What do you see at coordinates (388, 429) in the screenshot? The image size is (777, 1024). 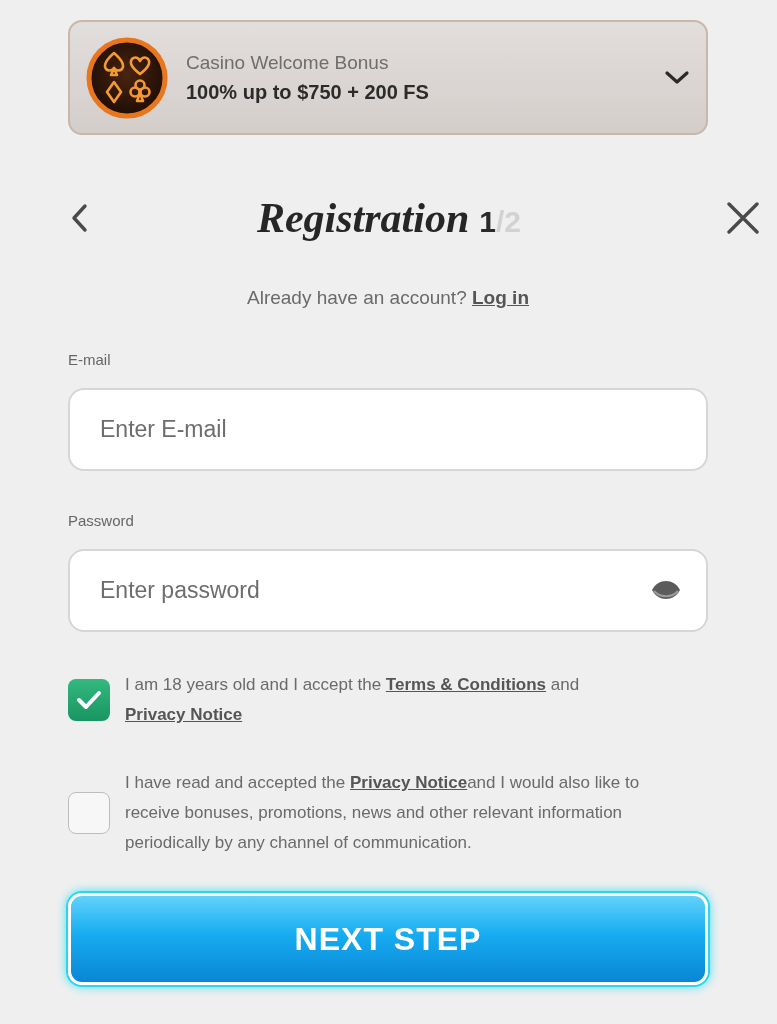 I see `email-field: Enter E-mail` at bounding box center [388, 429].